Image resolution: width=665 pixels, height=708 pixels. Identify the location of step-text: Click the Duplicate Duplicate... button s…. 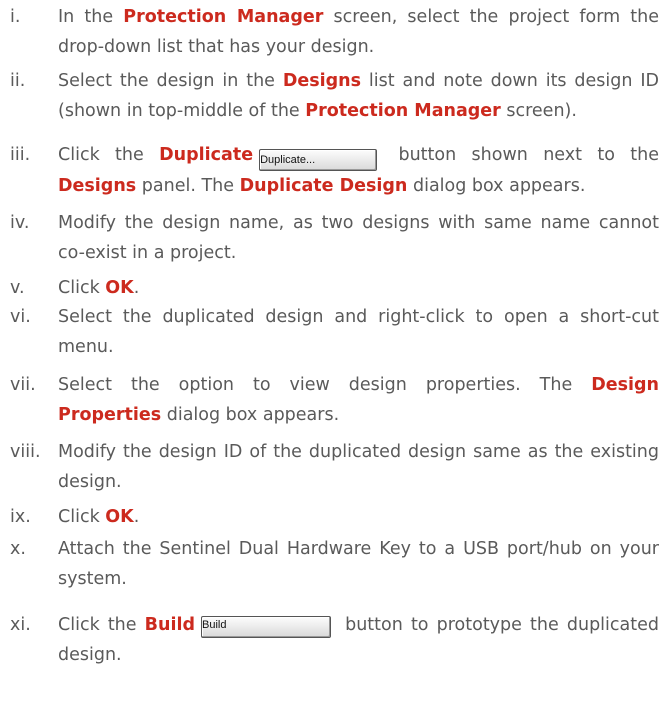
(358, 170).